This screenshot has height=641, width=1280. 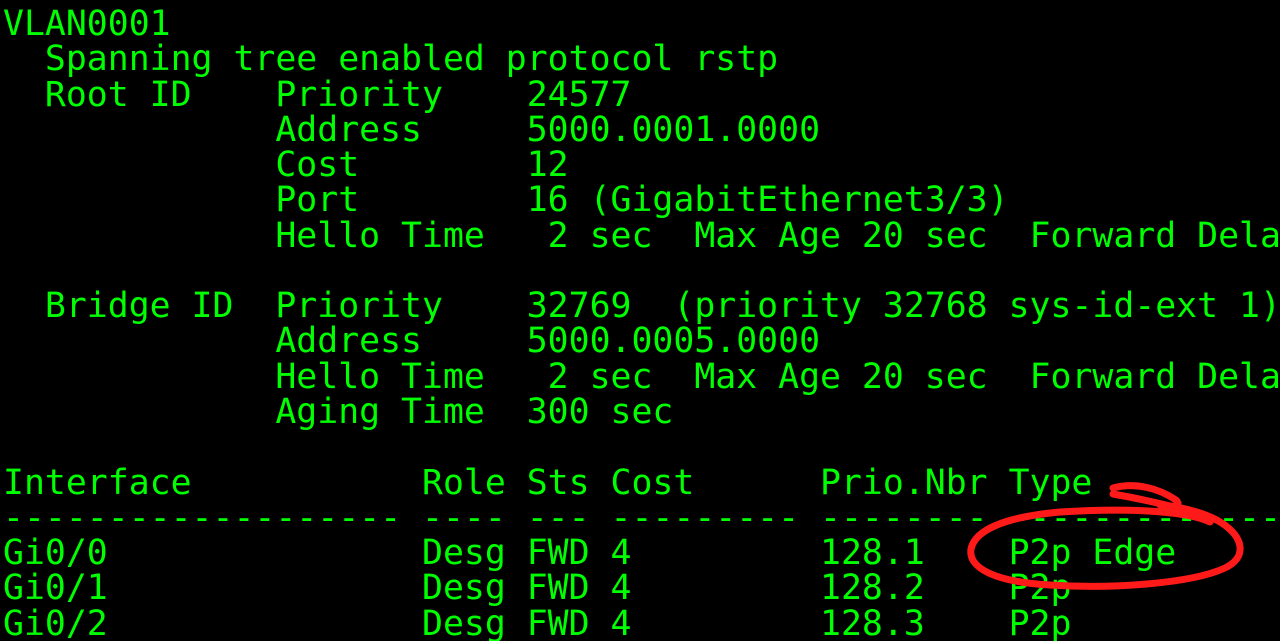 What do you see at coordinates (537, 588) in the screenshot?
I see `terminal-line-row-gi0-1: Gi0/1 Desg FWD 4 128.2 P2p` at bounding box center [537, 588].